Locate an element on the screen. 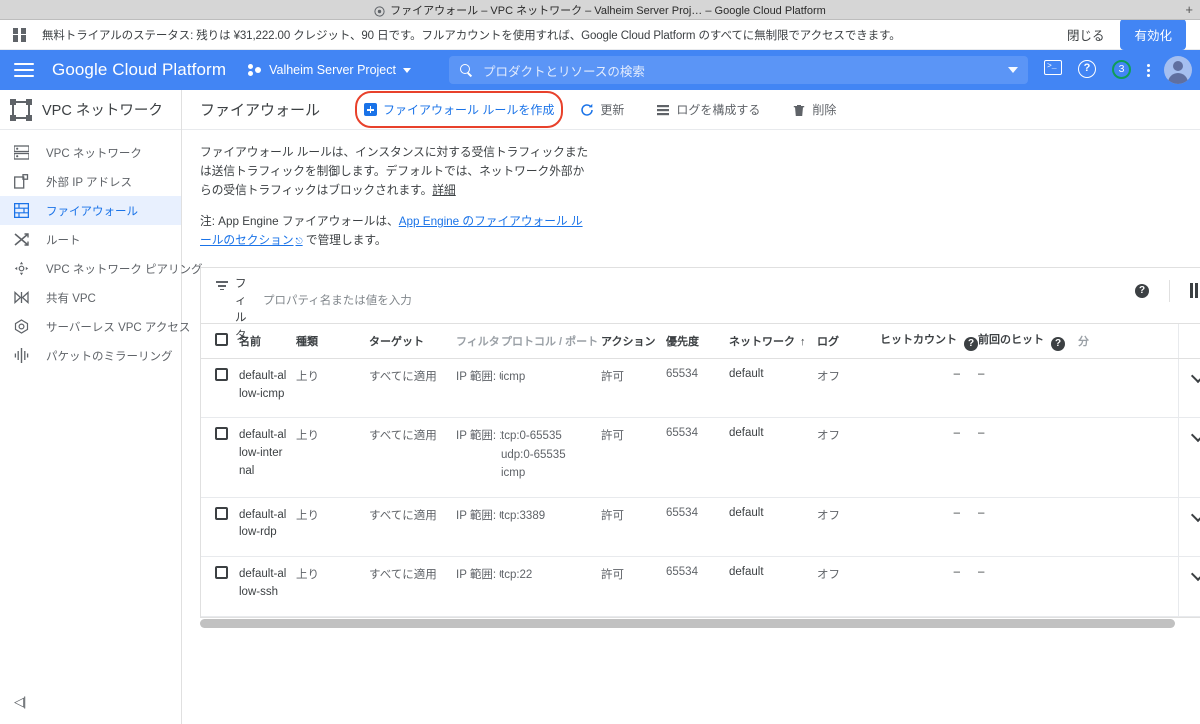  sidebar-item-routes: ルート is located at coordinates (90, 239).